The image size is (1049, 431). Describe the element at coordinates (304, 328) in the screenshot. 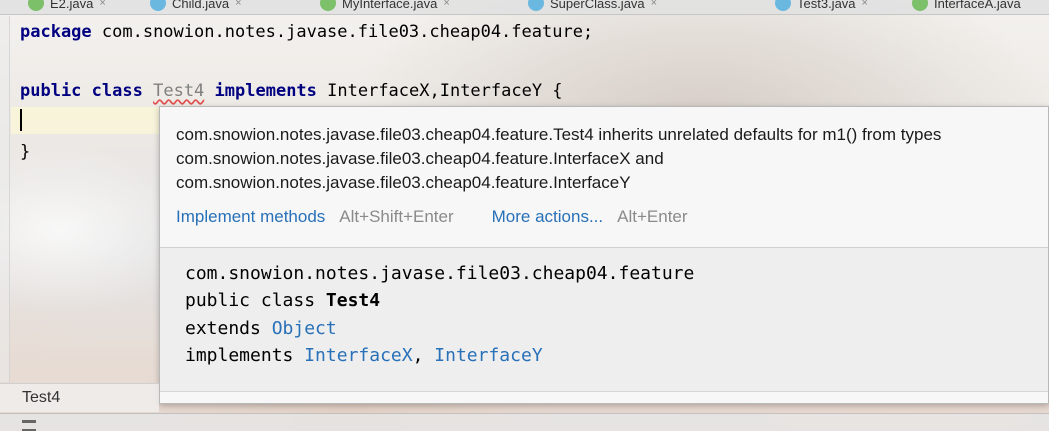

I see `doc-object-link: Object` at that location.